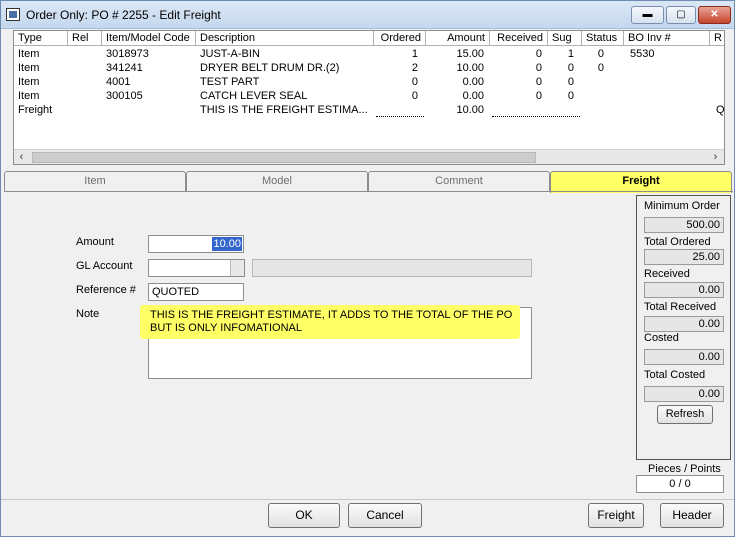 This screenshot has height=537, width=735. What do you see at coordinates (41, 38) in the screenshot?
I see `col-type: Type` at bounding box center [41, 38].